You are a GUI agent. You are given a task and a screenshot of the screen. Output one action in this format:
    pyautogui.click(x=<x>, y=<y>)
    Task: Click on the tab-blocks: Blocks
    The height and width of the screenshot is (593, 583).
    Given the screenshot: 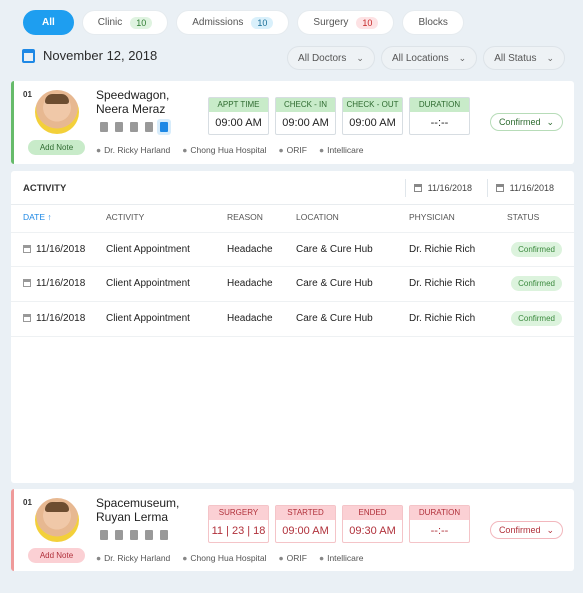 What is the action you would take?
    pyautogui.click(x=433, y=22)
    